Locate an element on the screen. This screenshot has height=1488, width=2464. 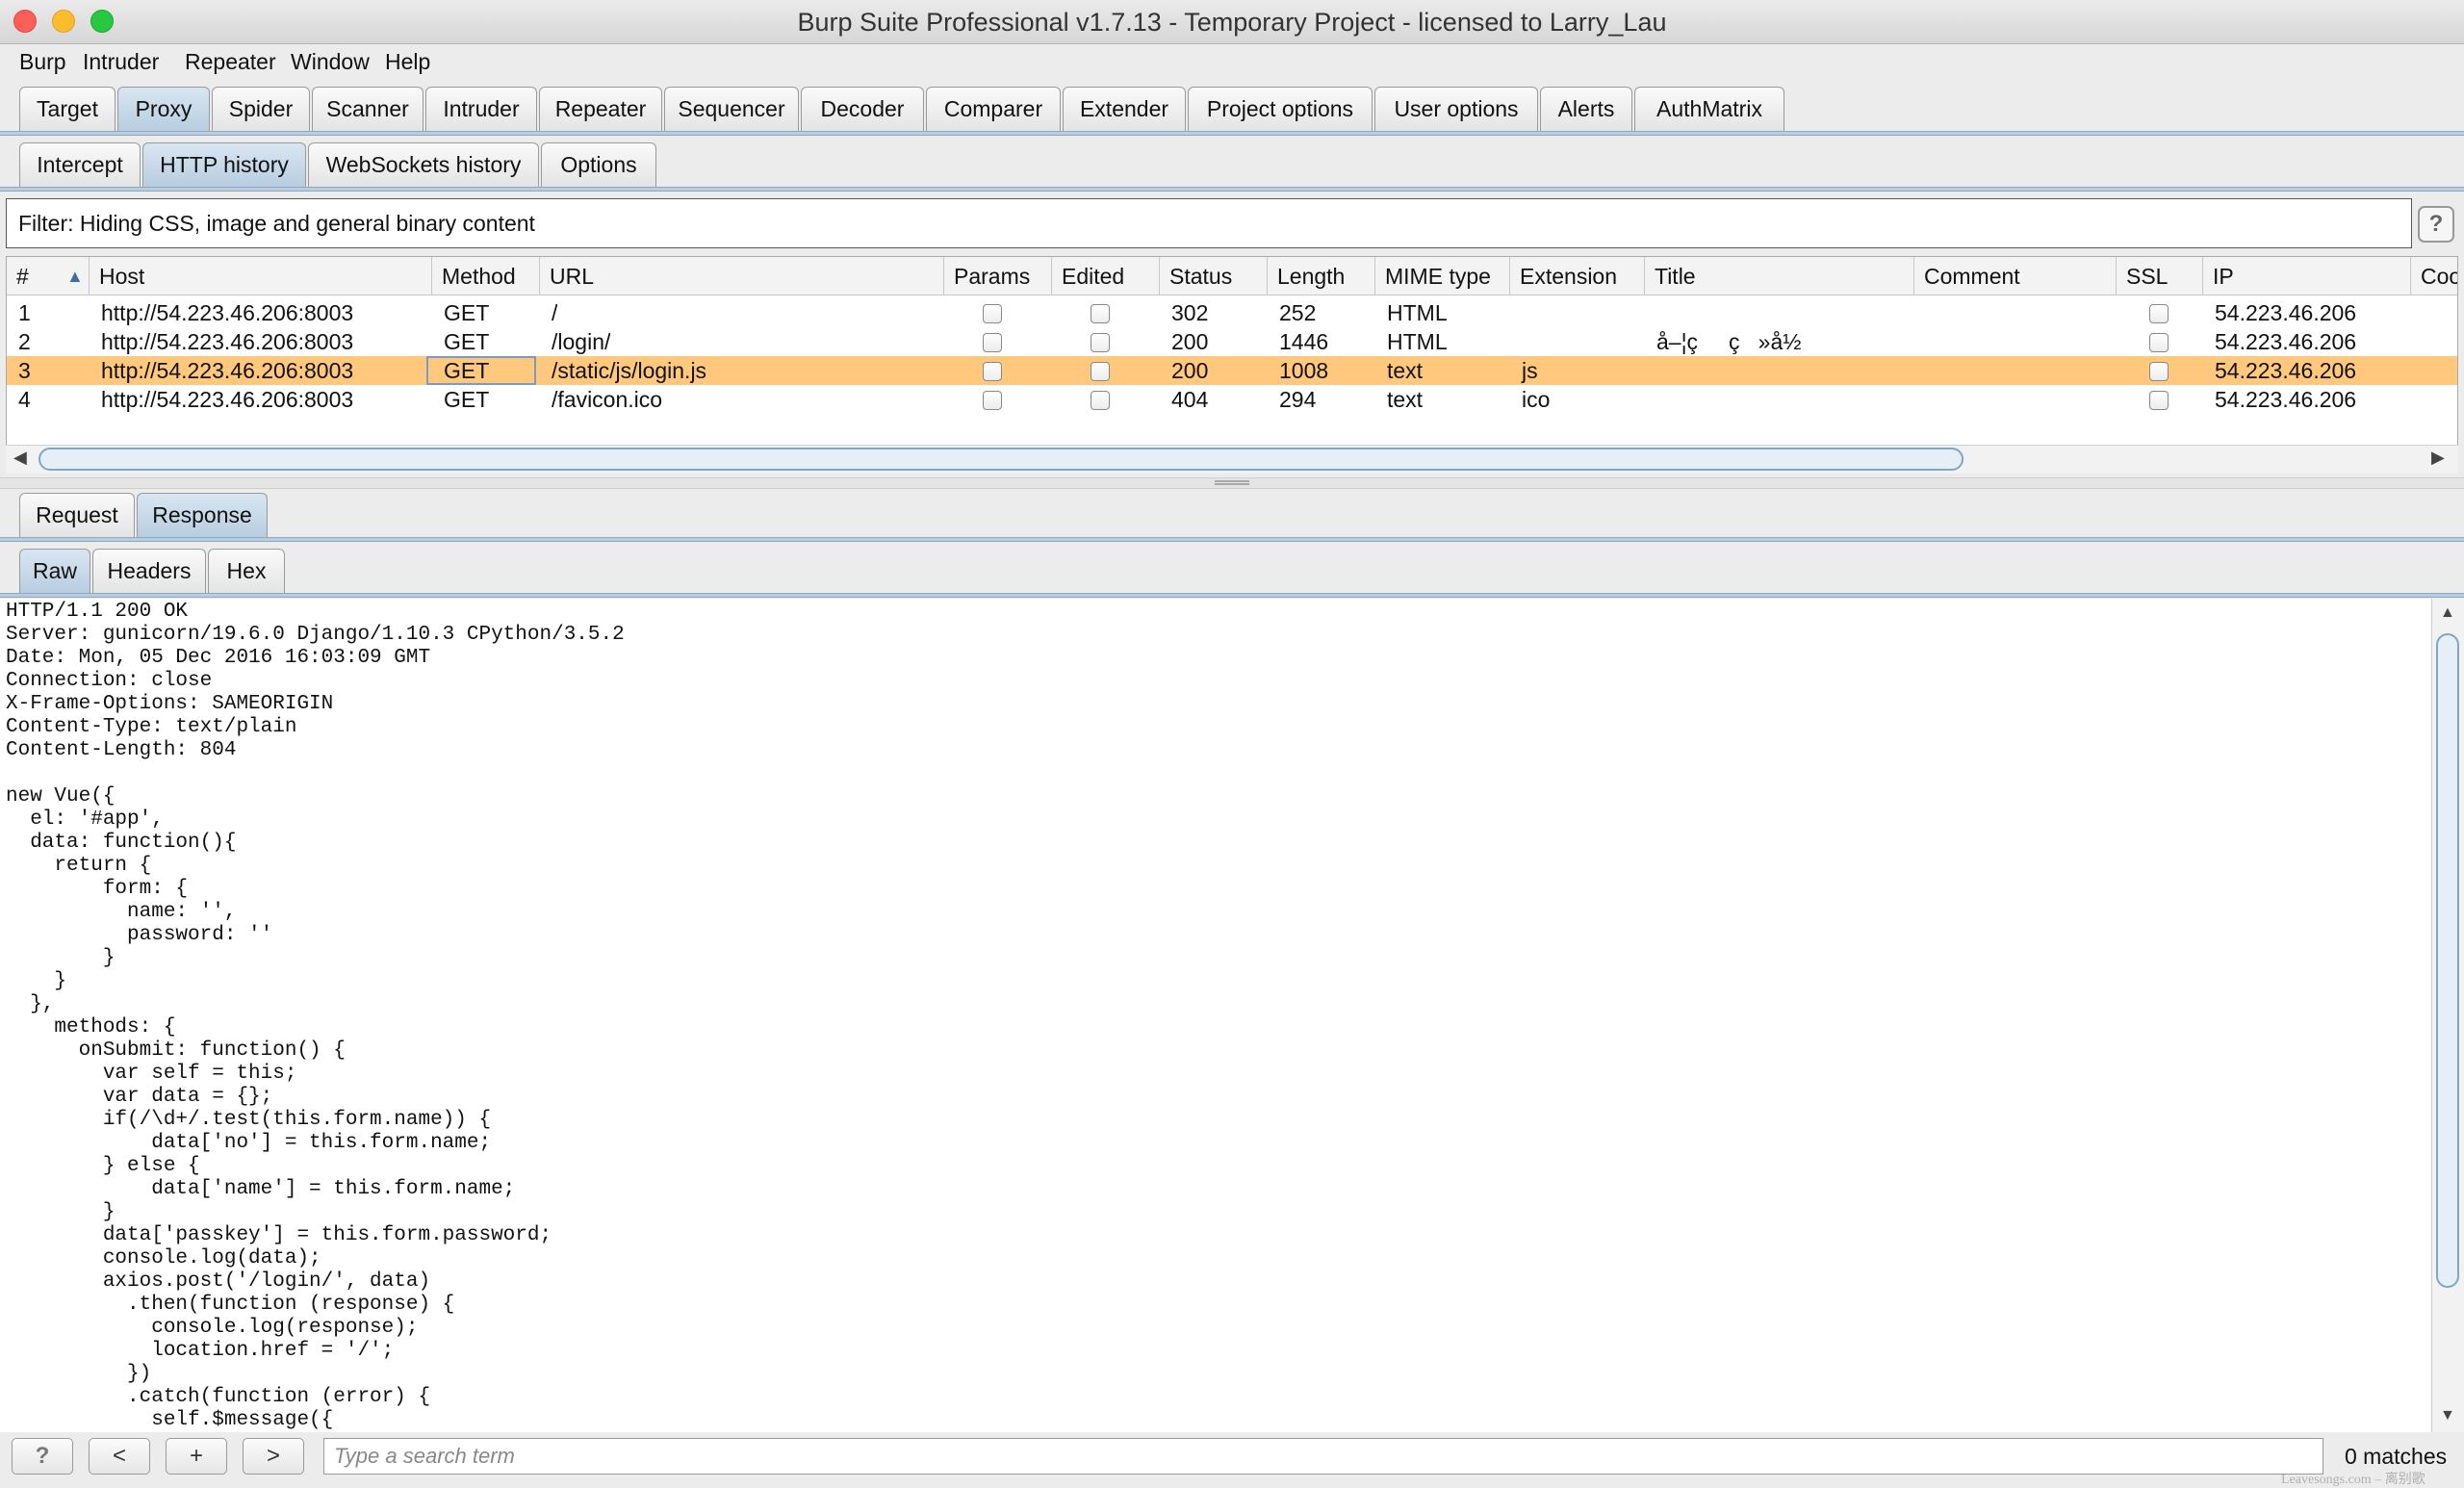
tab-options: Options is located at coordinates (598, 165).